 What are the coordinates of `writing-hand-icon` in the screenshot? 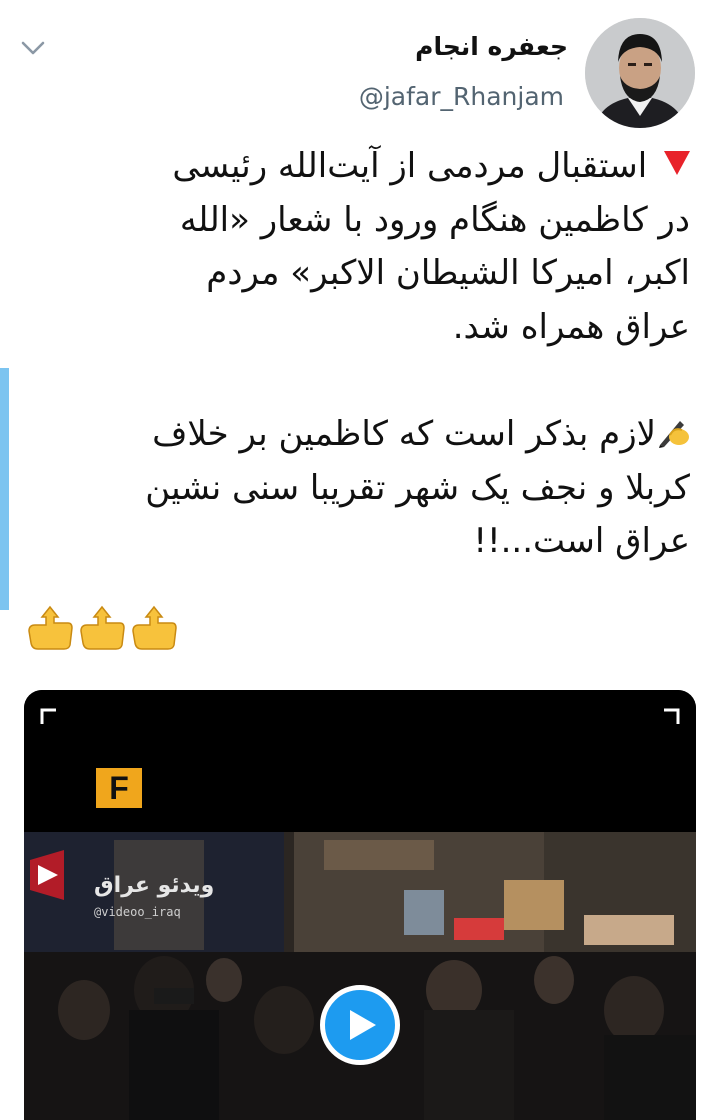 It's located at (673, 430).